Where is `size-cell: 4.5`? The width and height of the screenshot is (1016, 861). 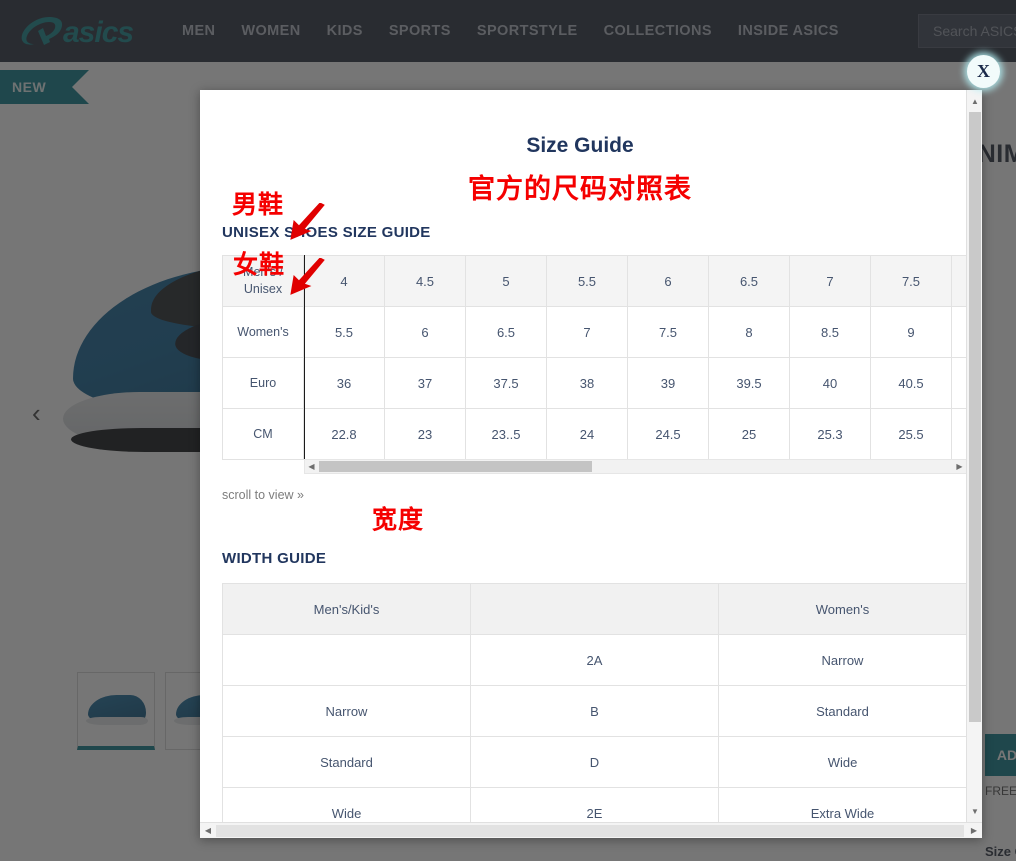 size-cell: 4.5 is located at coordinates (425, 281).